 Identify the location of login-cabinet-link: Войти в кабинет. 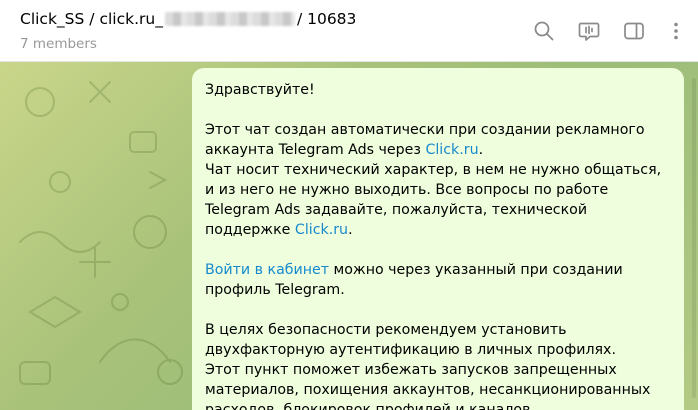
(267, 270).